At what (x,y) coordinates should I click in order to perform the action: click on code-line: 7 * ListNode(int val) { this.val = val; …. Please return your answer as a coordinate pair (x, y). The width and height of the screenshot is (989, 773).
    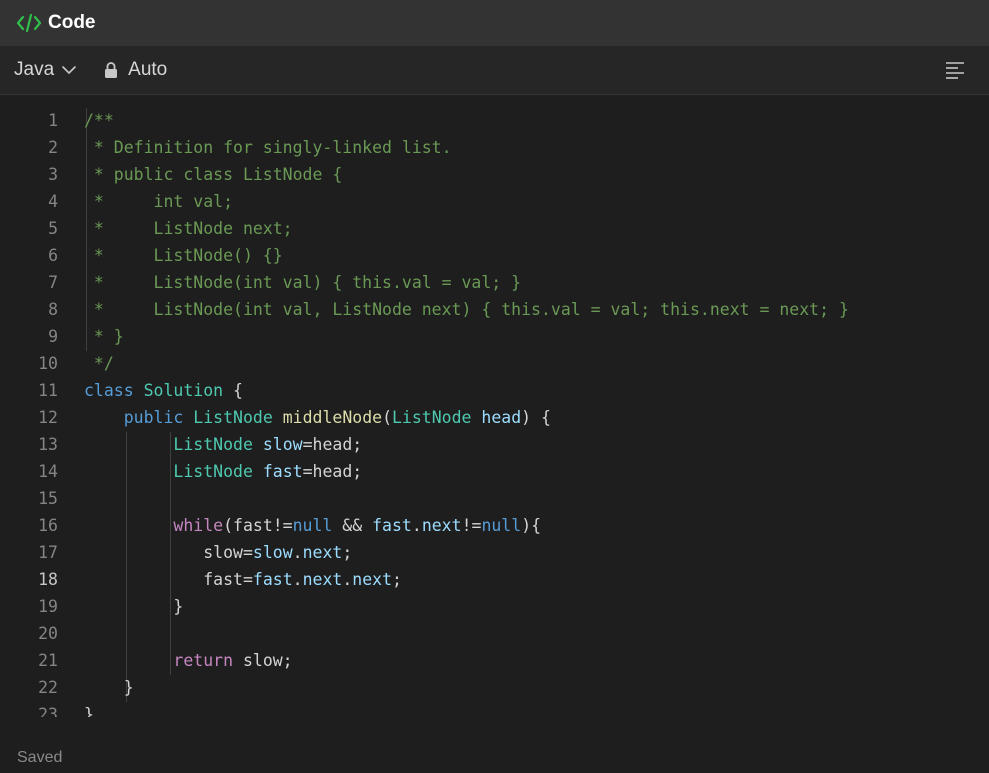
    Looking at the image, I should click on (494, 282).